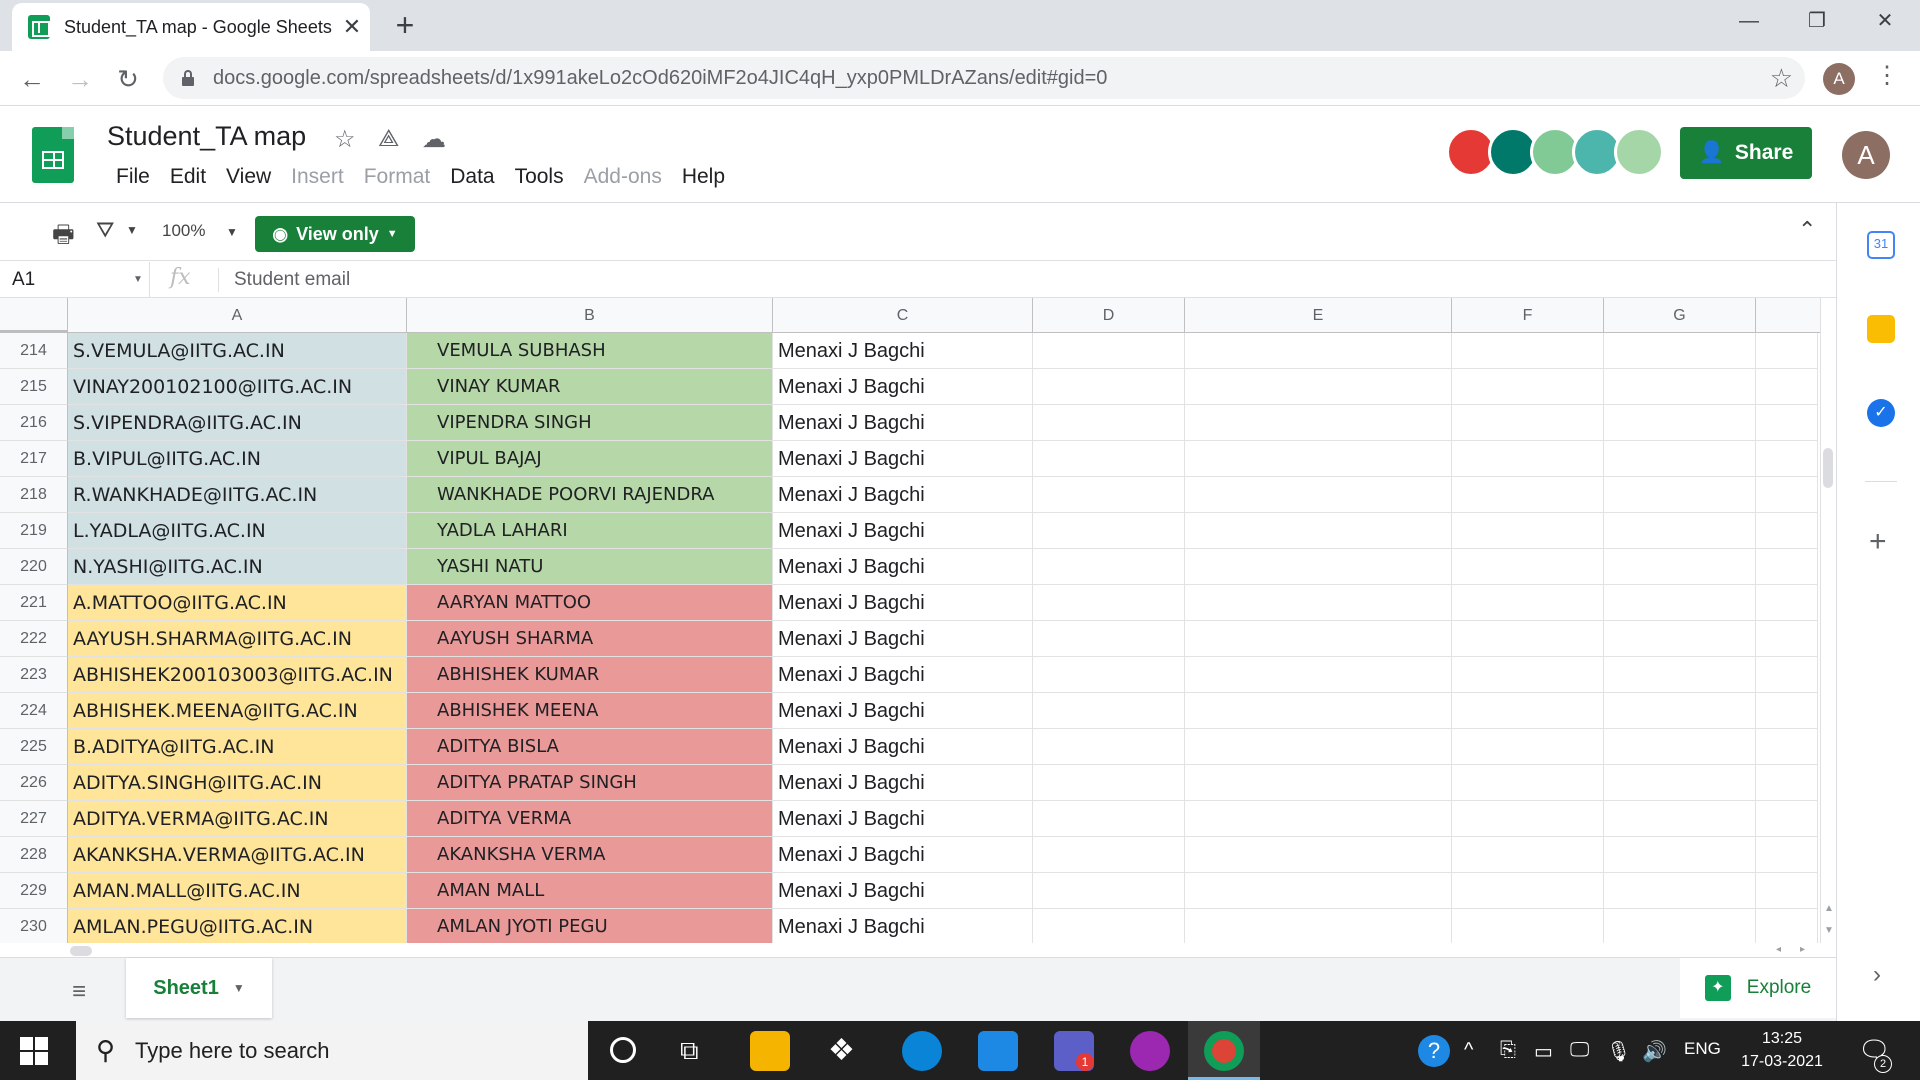 The height and width of the screenshot is (1080, 1920). Describe the element at coordinates (590, 567) in the screenshot. I see `cell-student-name: YASHI NATU` at that location.